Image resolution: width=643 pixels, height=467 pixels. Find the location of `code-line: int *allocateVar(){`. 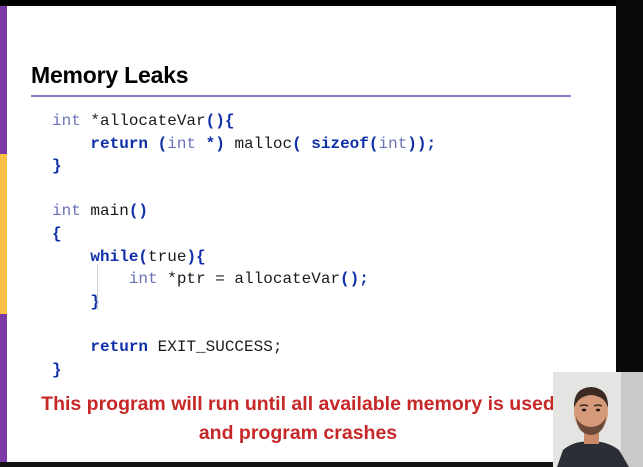

code-line: int *allocateVar(){ is located at coordinates (244, 121).